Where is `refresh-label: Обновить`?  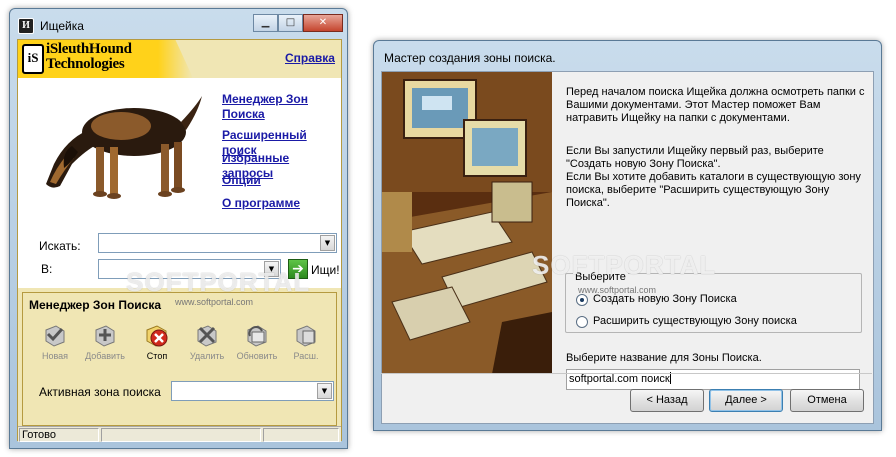 refresh-label: Обновить is located at coordinates (257, 356).